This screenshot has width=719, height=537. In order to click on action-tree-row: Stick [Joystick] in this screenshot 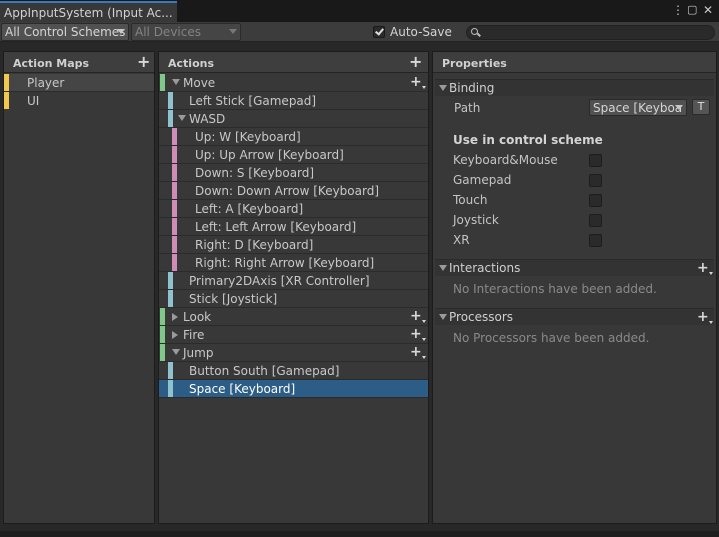, I will do `click(293, 299)`.